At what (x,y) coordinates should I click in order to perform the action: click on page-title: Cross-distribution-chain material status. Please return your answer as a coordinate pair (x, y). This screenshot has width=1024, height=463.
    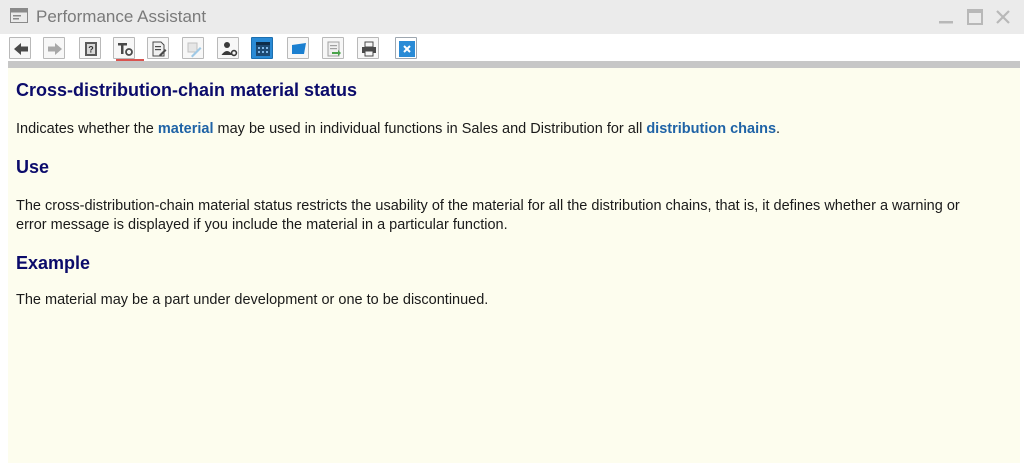
    Looking at the image, I should click on (187, 90).